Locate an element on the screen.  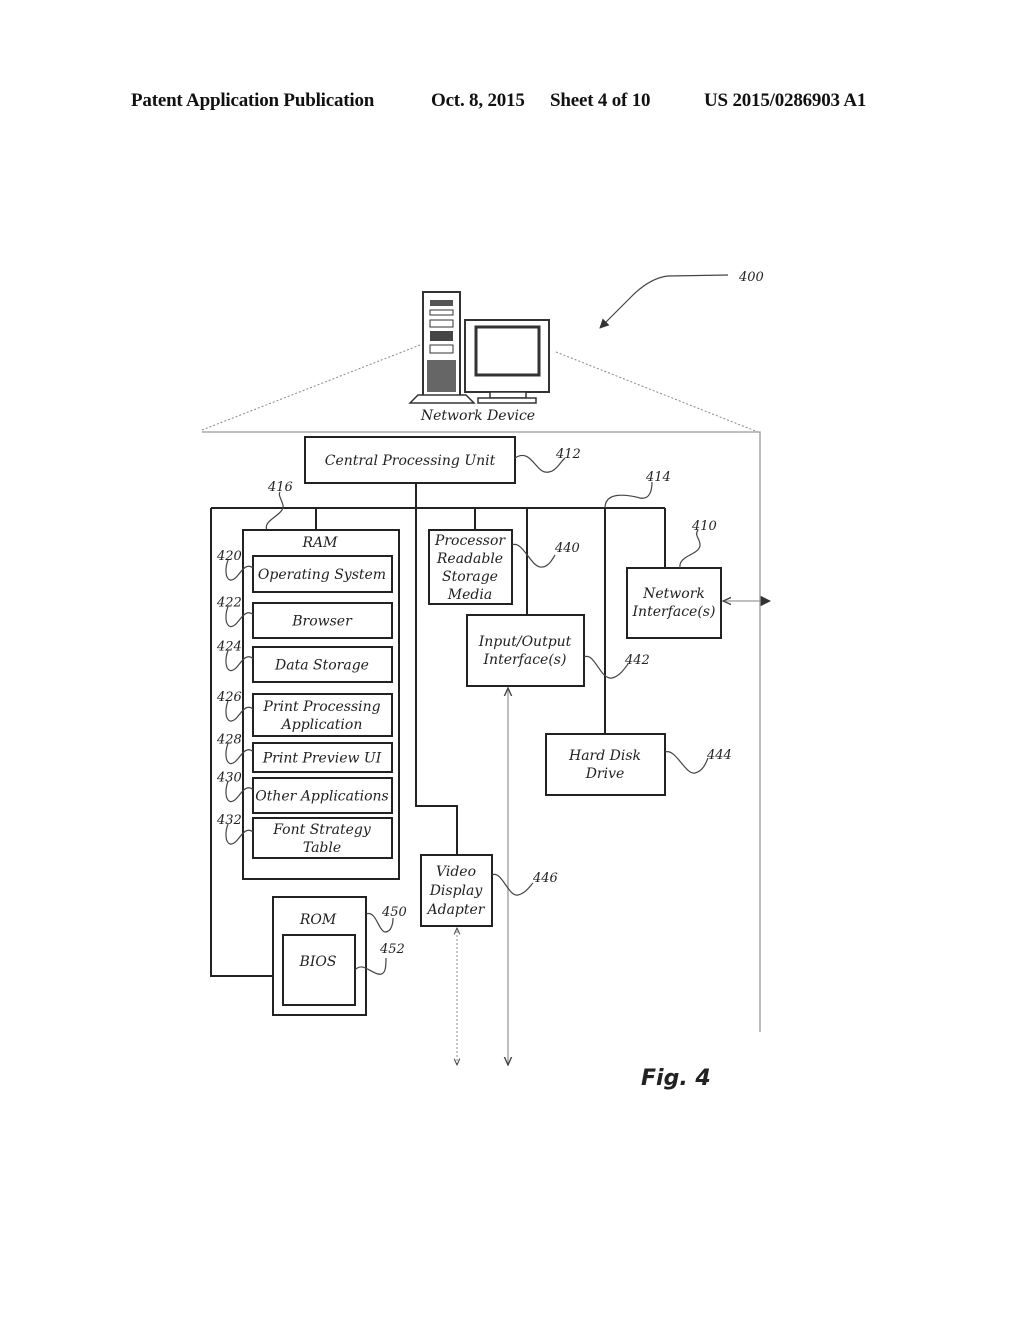
network-interface-box is located at coordinates (674, 603).